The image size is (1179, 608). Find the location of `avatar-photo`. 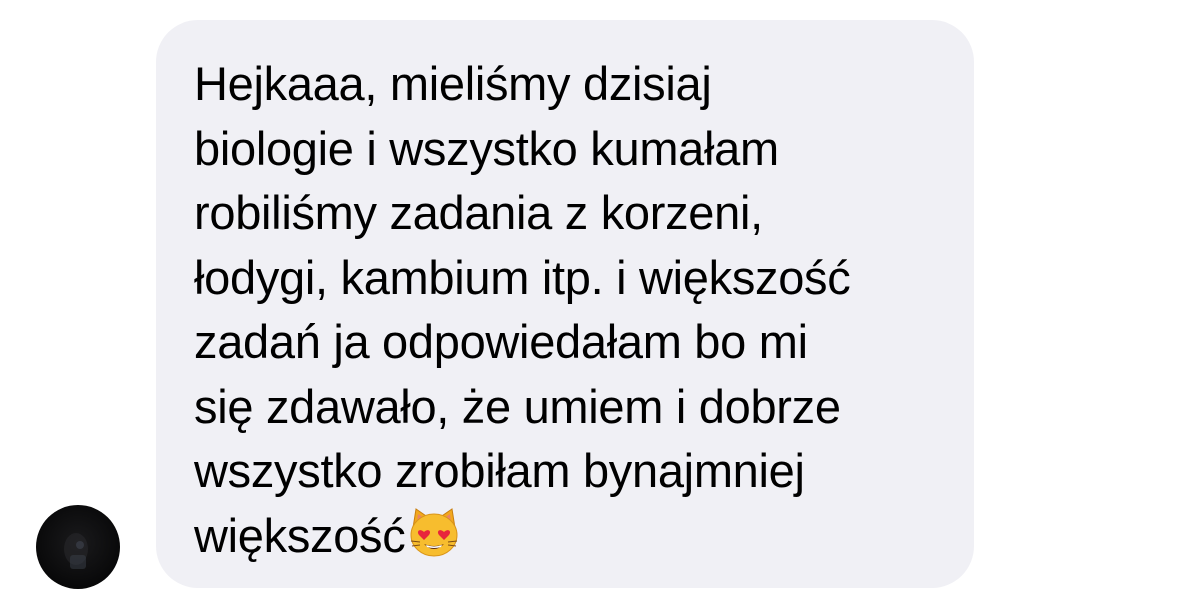

avatar-photo is located at coordinates (76, 551).